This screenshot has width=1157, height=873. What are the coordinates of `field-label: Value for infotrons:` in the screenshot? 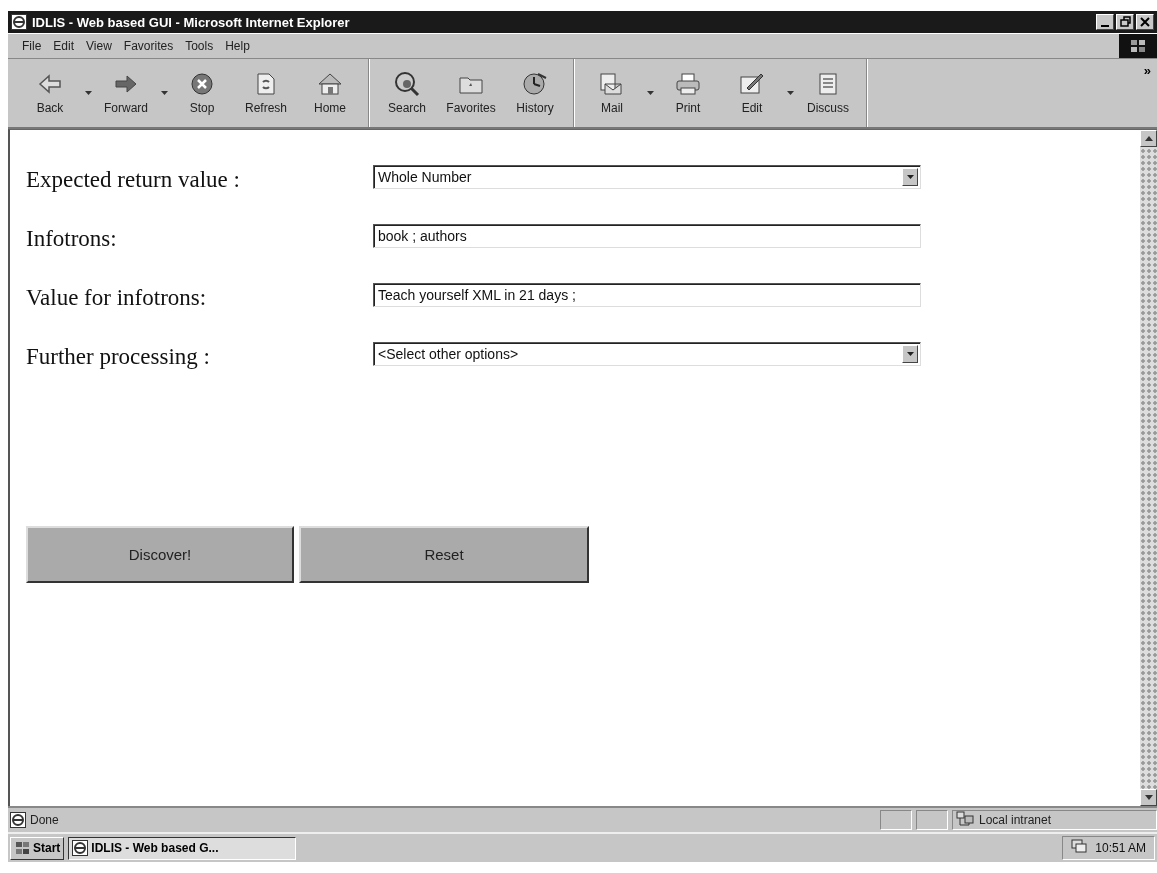 It's located at (117, 298).